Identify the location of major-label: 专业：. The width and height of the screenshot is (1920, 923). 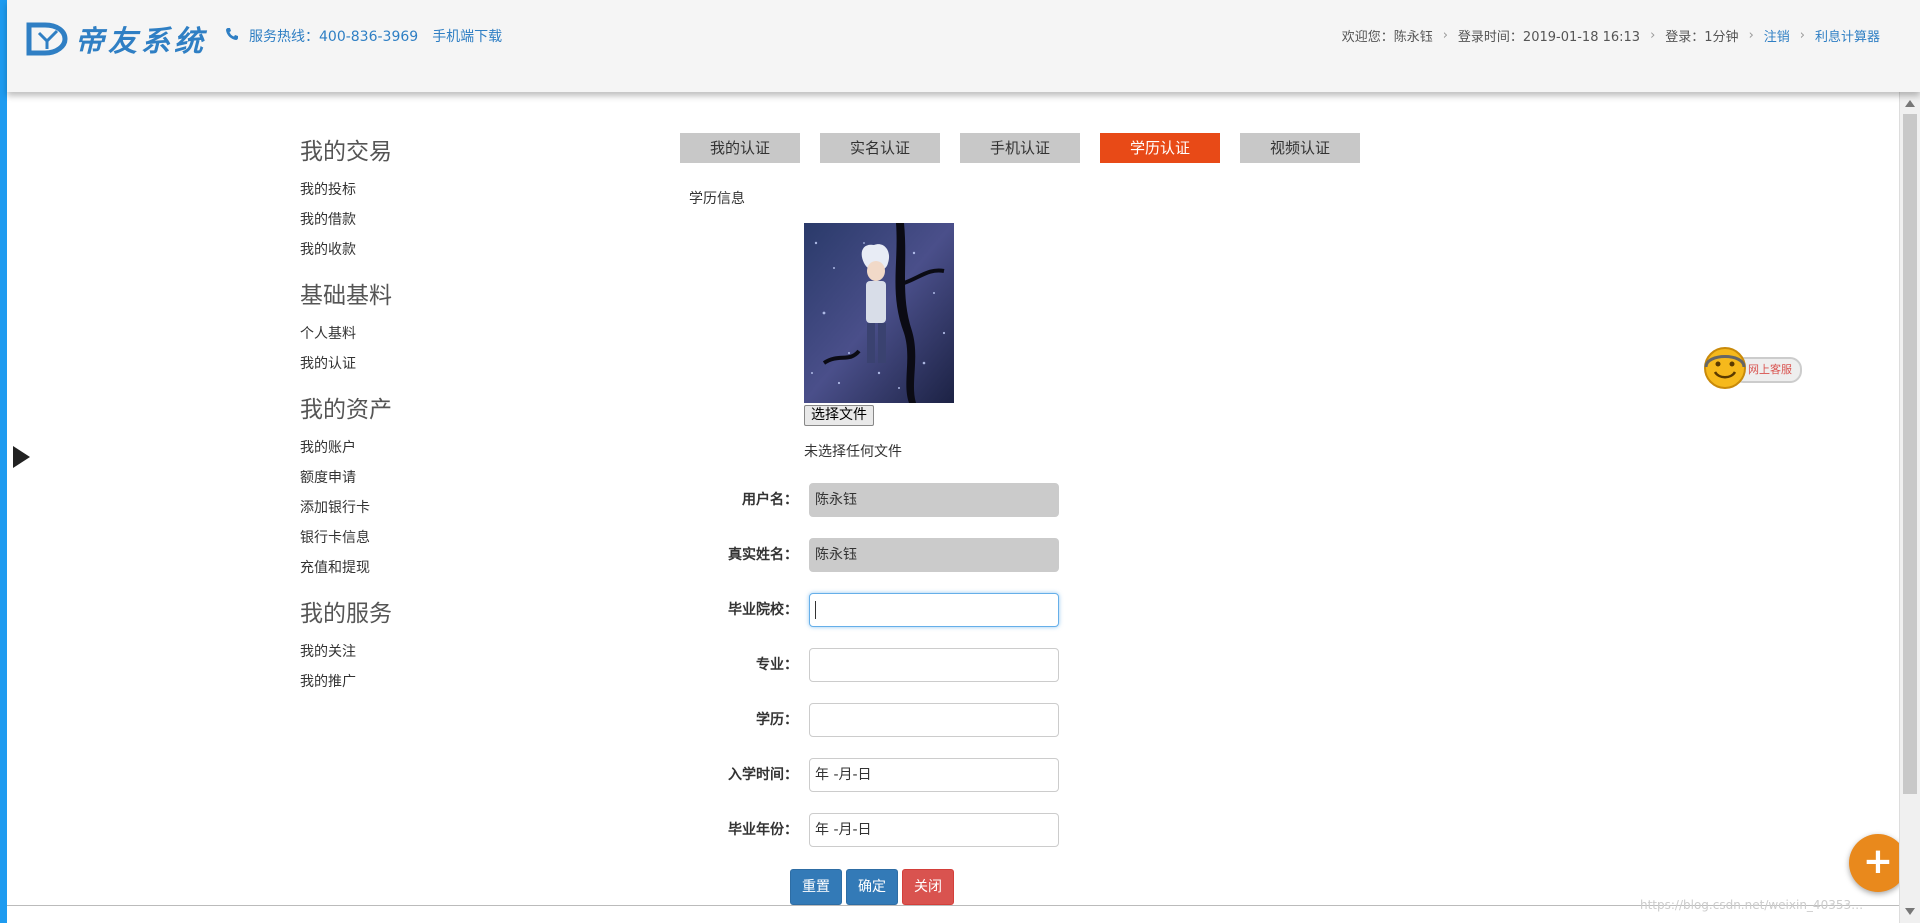
(777, 665).